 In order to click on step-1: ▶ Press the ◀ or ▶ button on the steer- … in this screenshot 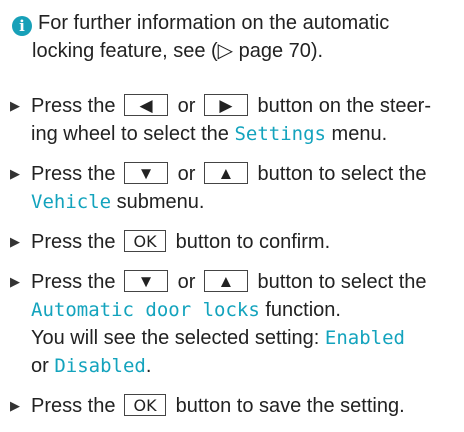, I will do `click(232, 120)`.